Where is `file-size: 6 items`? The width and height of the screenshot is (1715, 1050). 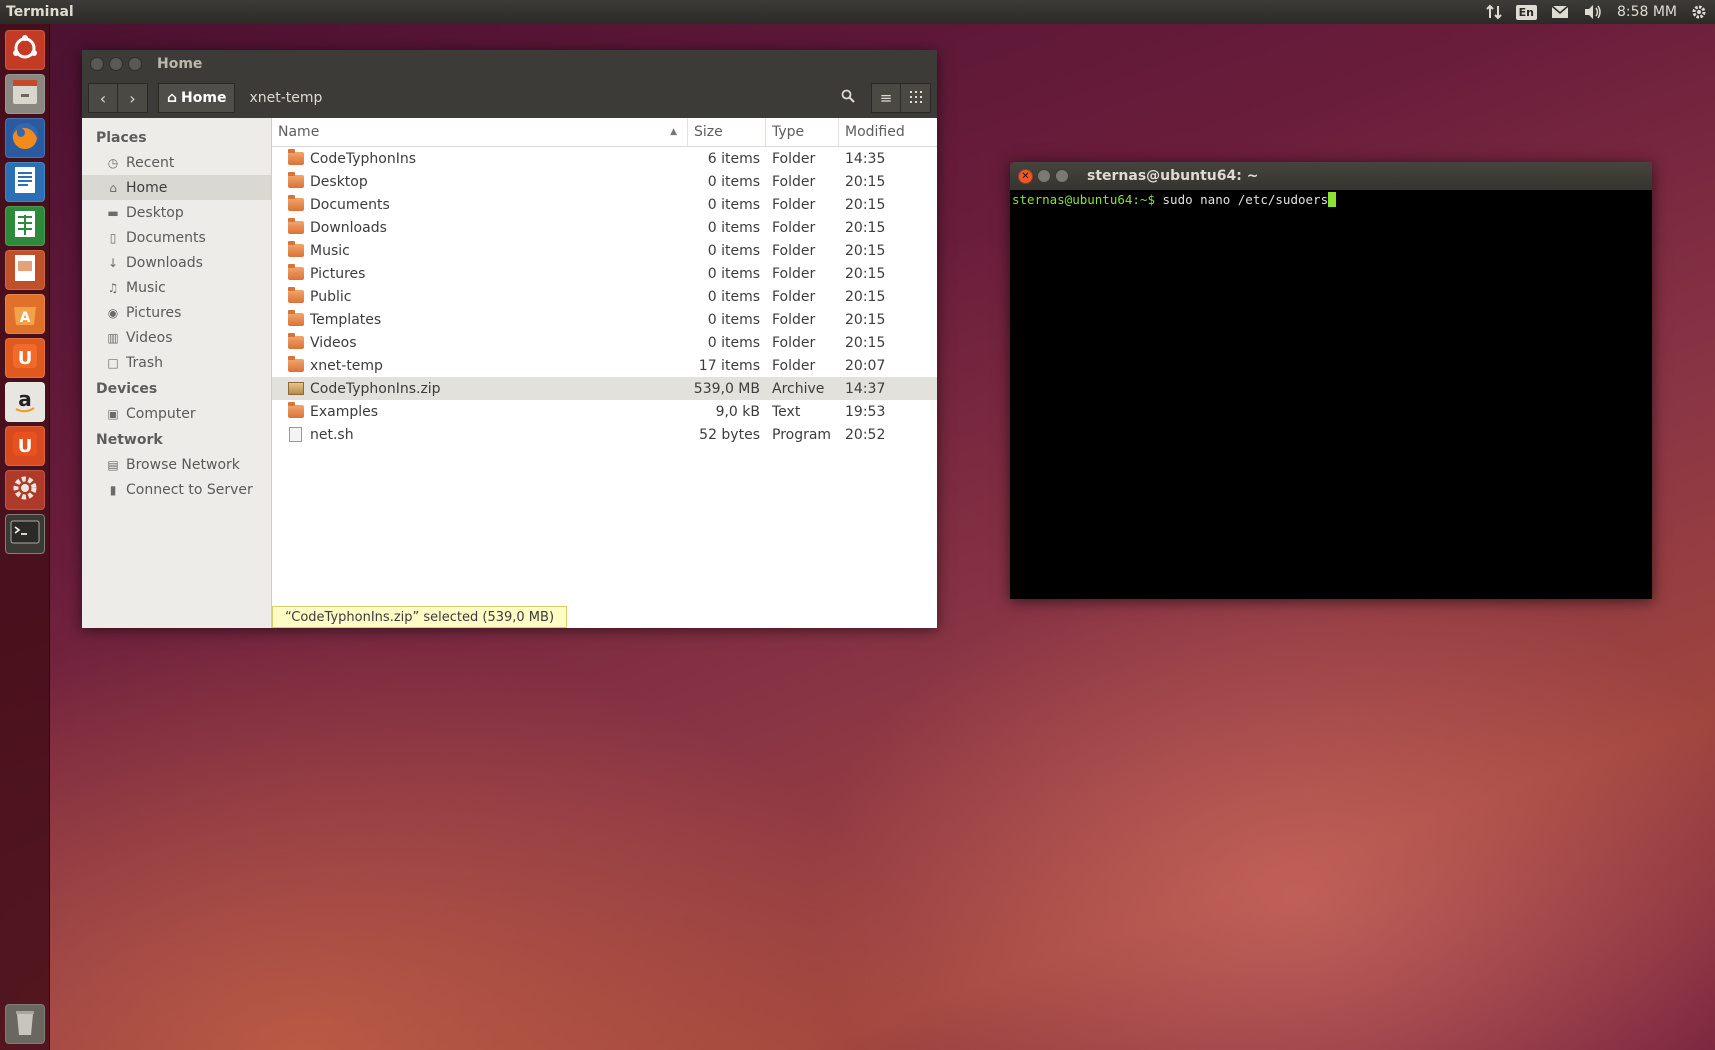 file-size: 6 items is located at coordinates (733, 158).